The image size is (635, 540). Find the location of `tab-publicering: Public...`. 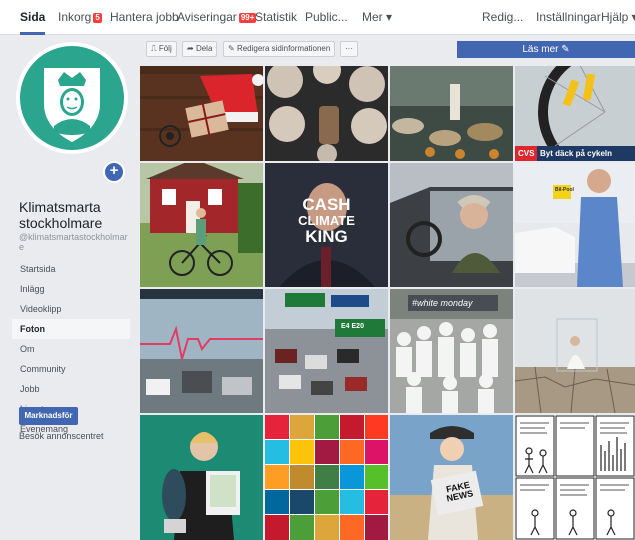

tab-publicering: Public... is located at coordinates (326, 17).